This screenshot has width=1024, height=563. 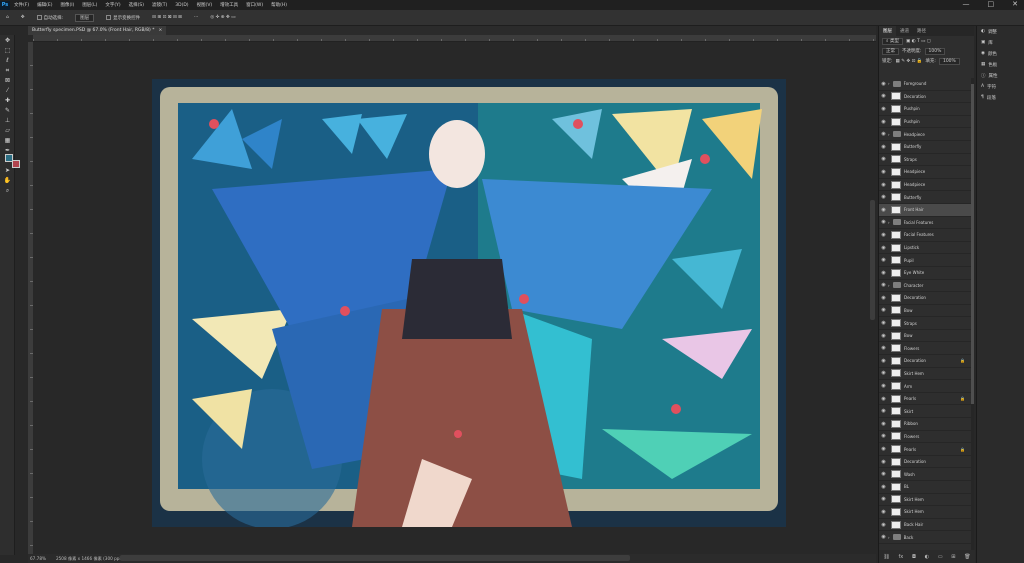 What do you see at coordinates (44, 5) in the screenshot?
I see `menu-edit: 编辑(E)` at bounding box center [44, 5].